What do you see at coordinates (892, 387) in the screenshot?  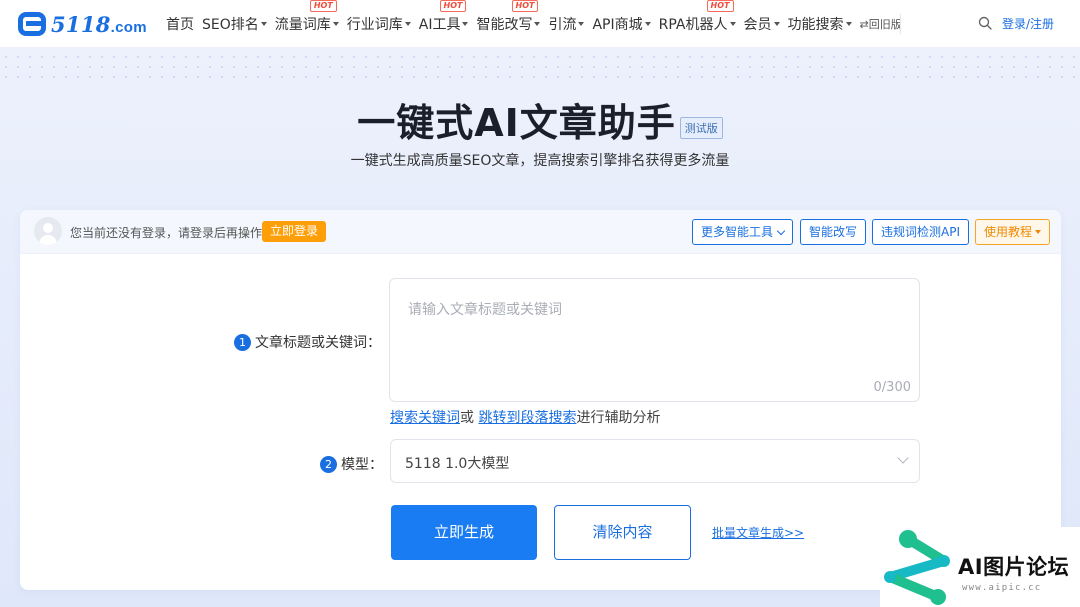 I see `char-counter: 0/300` at bounding box center [892, 387].